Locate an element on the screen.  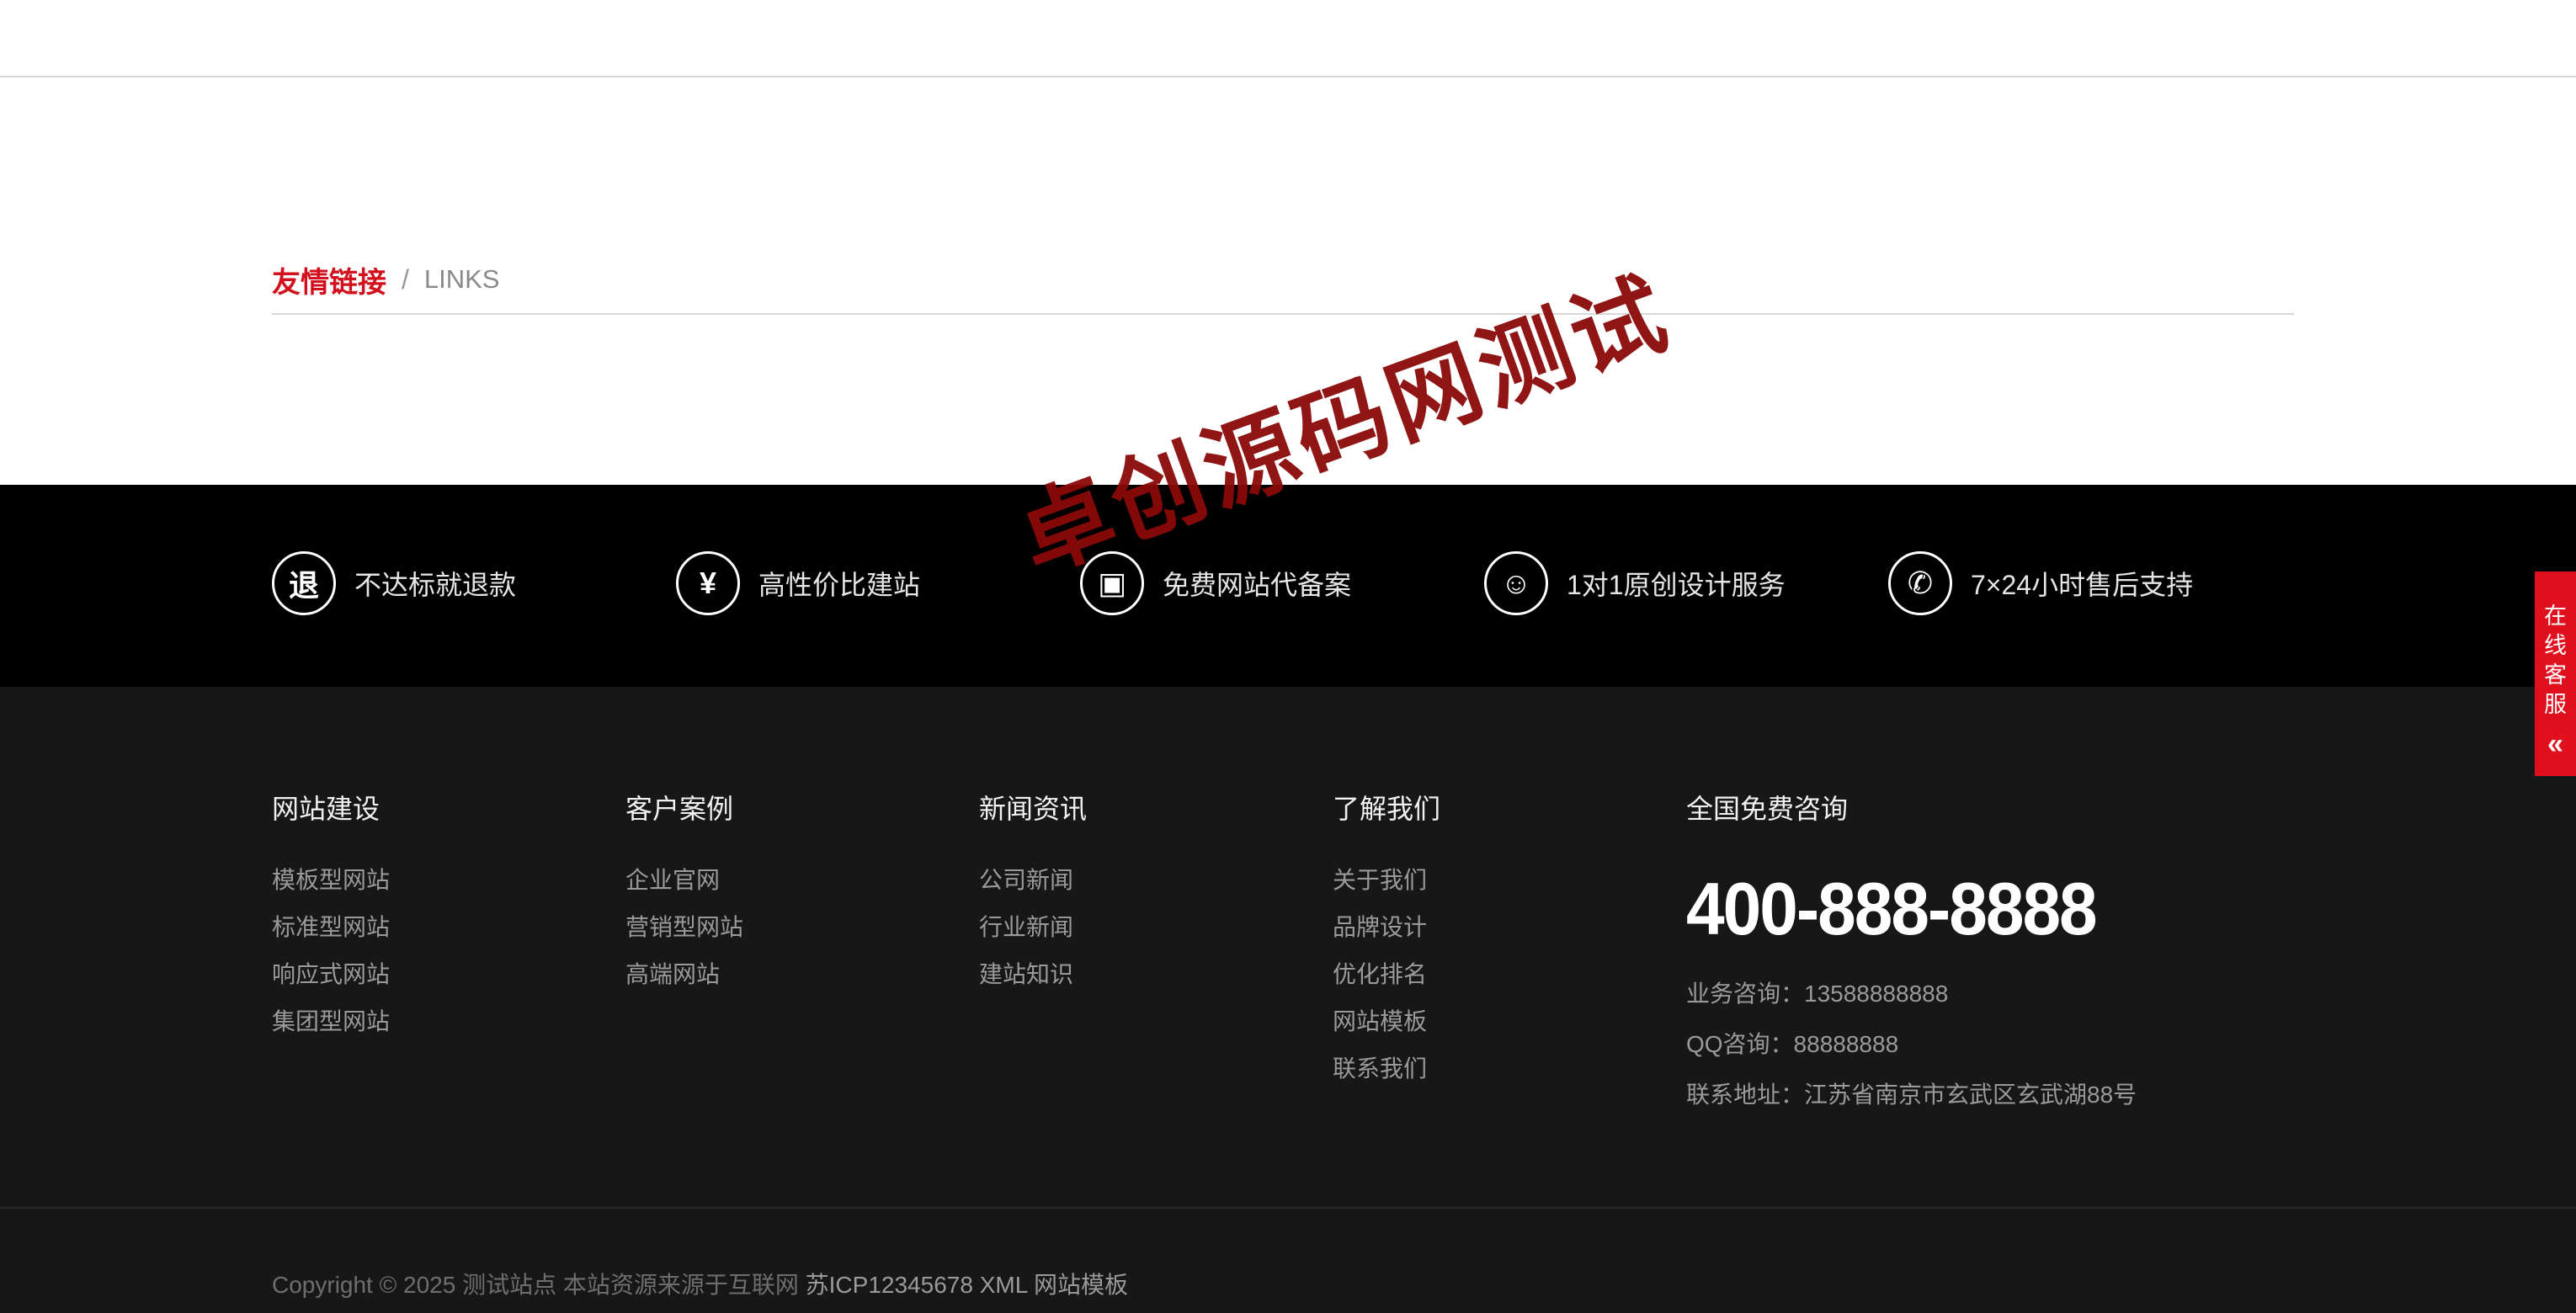
online-service-tab: 在 线 客 服 « is located at coordinates (2556, 673).